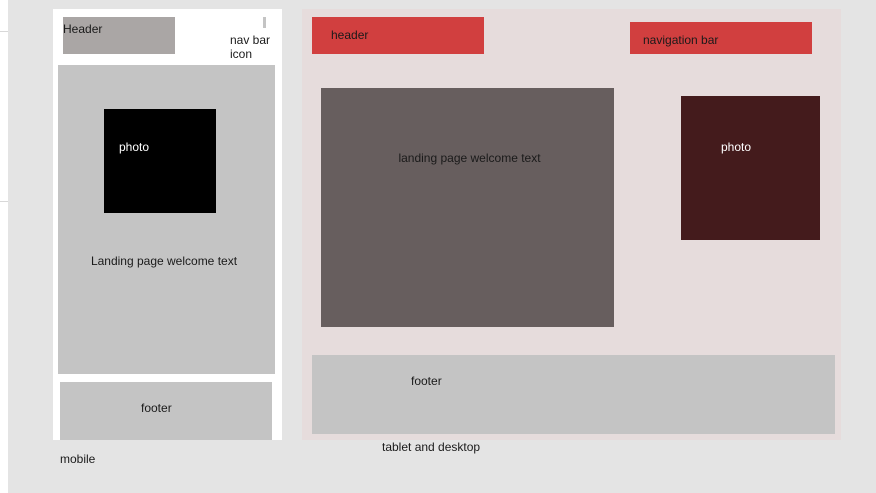 The width and height of the screenshot is (876, 493). Describe the element at coordinates (431, 447) in the screenshot. I see `desktop-caption: tablet and desktop` at that location.